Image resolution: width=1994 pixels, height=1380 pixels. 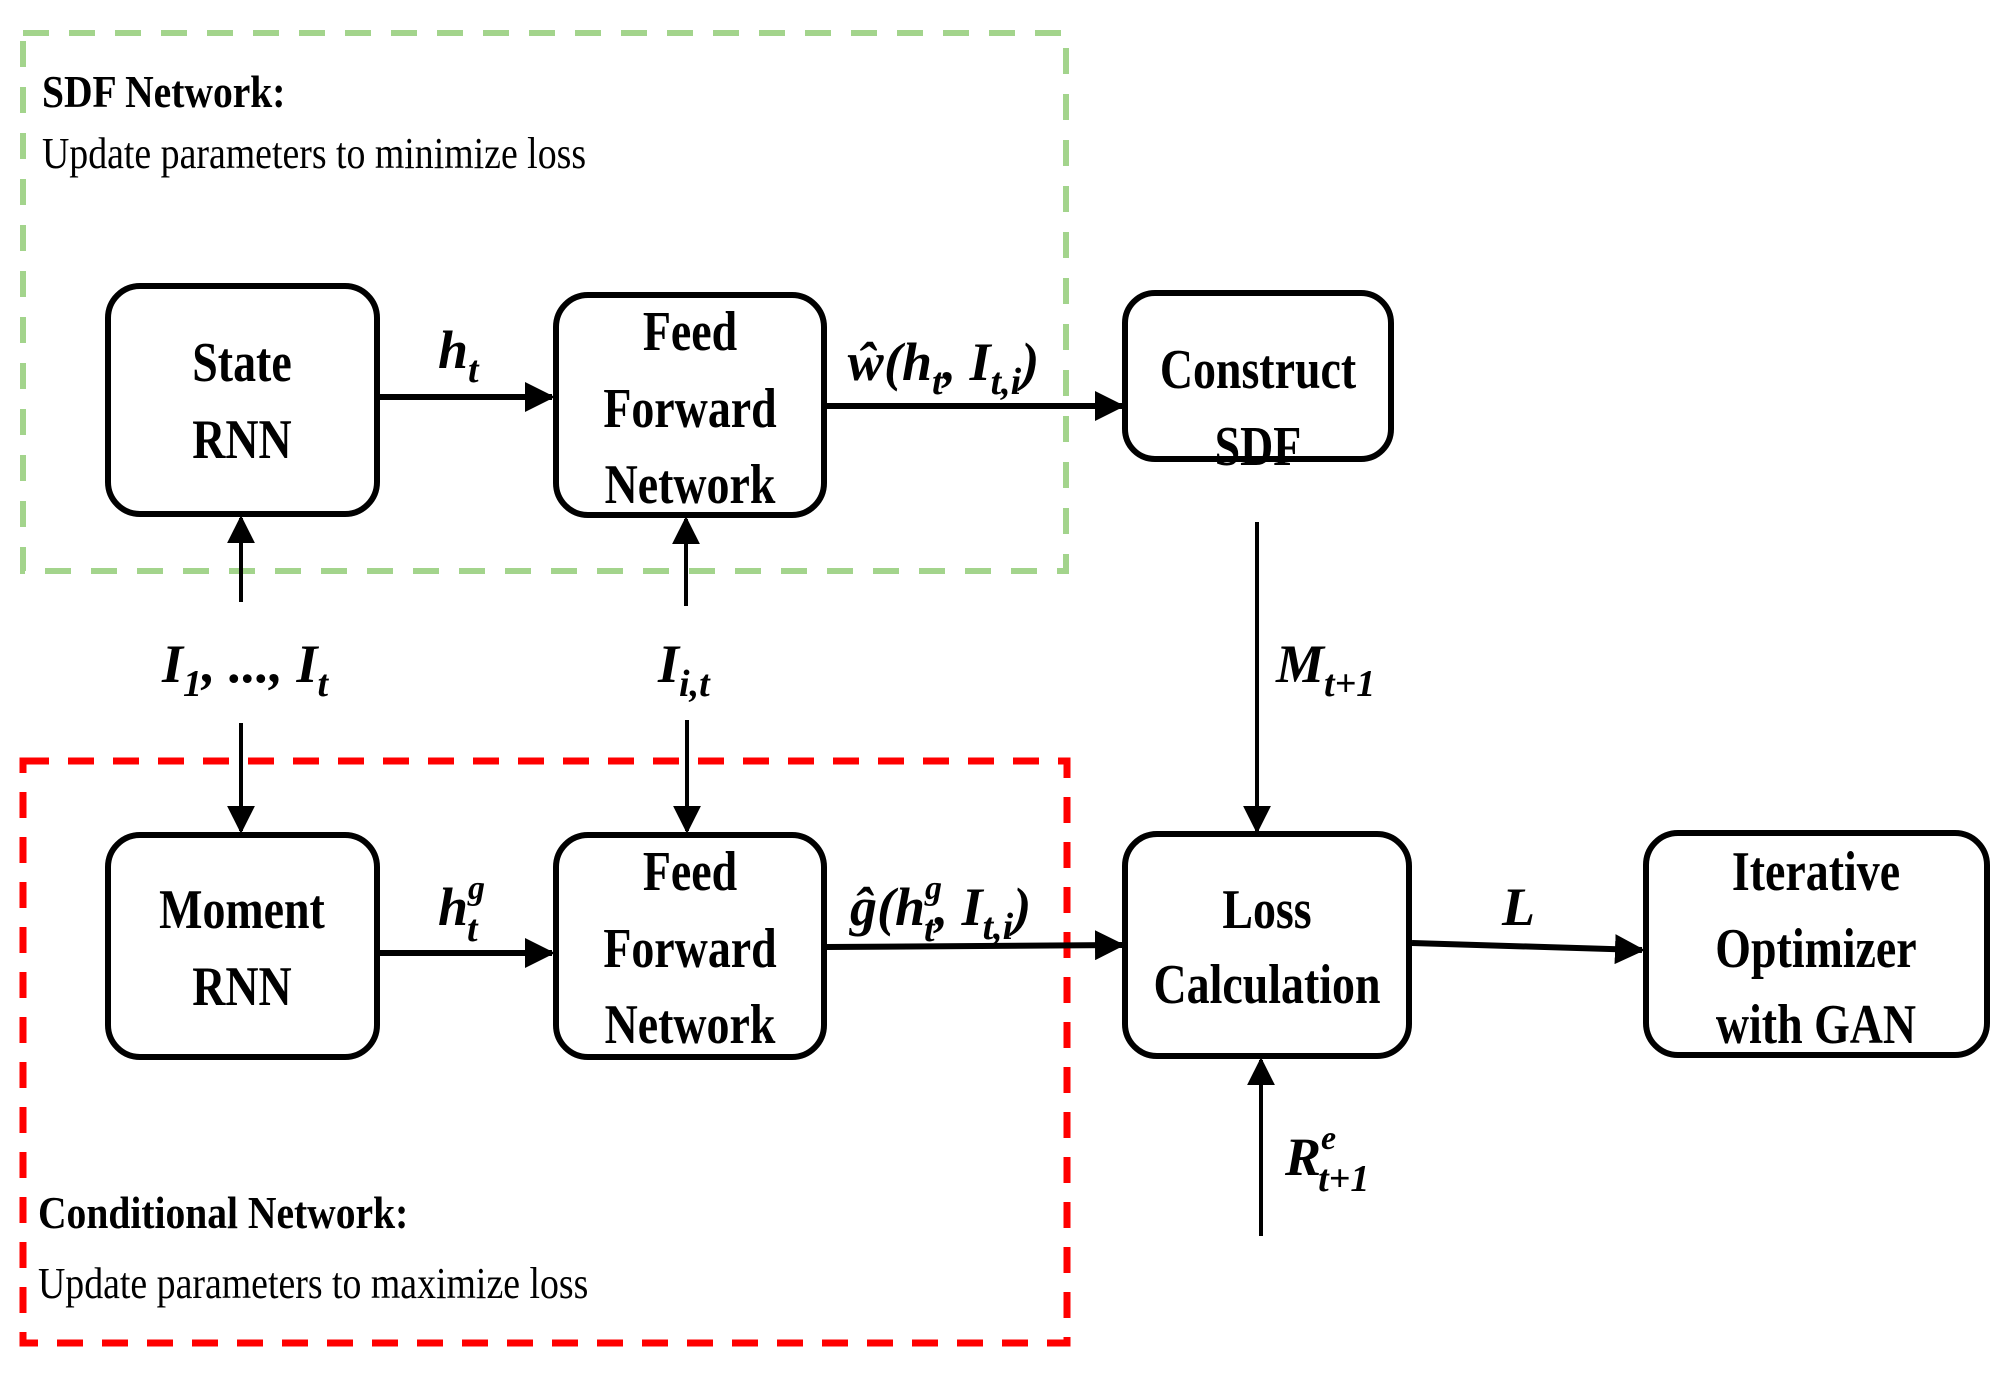 What do you see at coordinates (1258, 370) in the screenshot?
I see `node-construct-sdf-line-1: Construct` at bounding box center [1258, 370].